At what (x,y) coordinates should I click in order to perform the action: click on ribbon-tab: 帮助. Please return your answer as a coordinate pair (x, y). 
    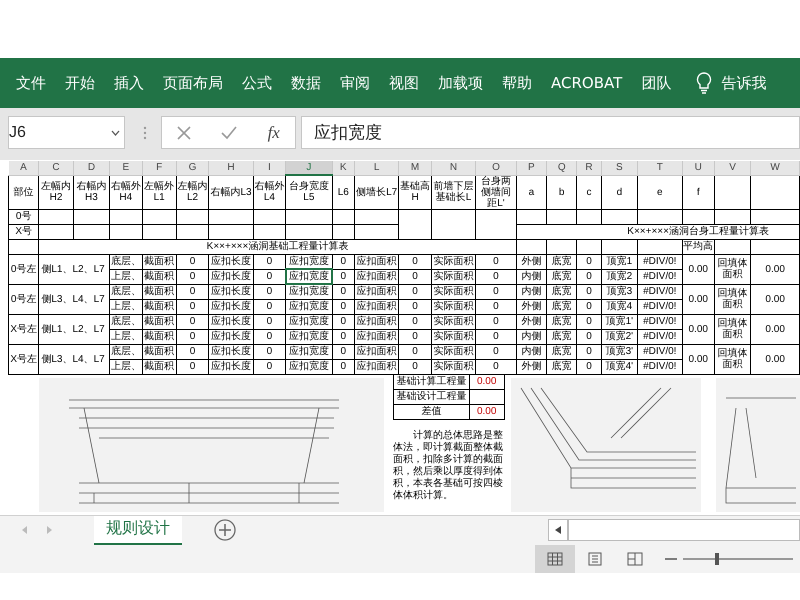
    Looking at the image, I should click on (517, 83).